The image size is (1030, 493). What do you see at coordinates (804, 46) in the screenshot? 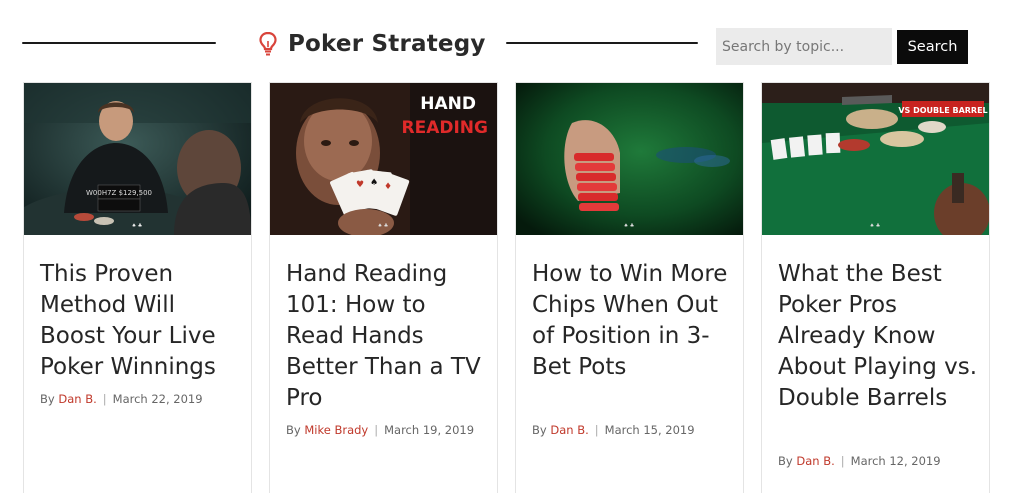
I see `search-input` at bounding box center [804, 46].